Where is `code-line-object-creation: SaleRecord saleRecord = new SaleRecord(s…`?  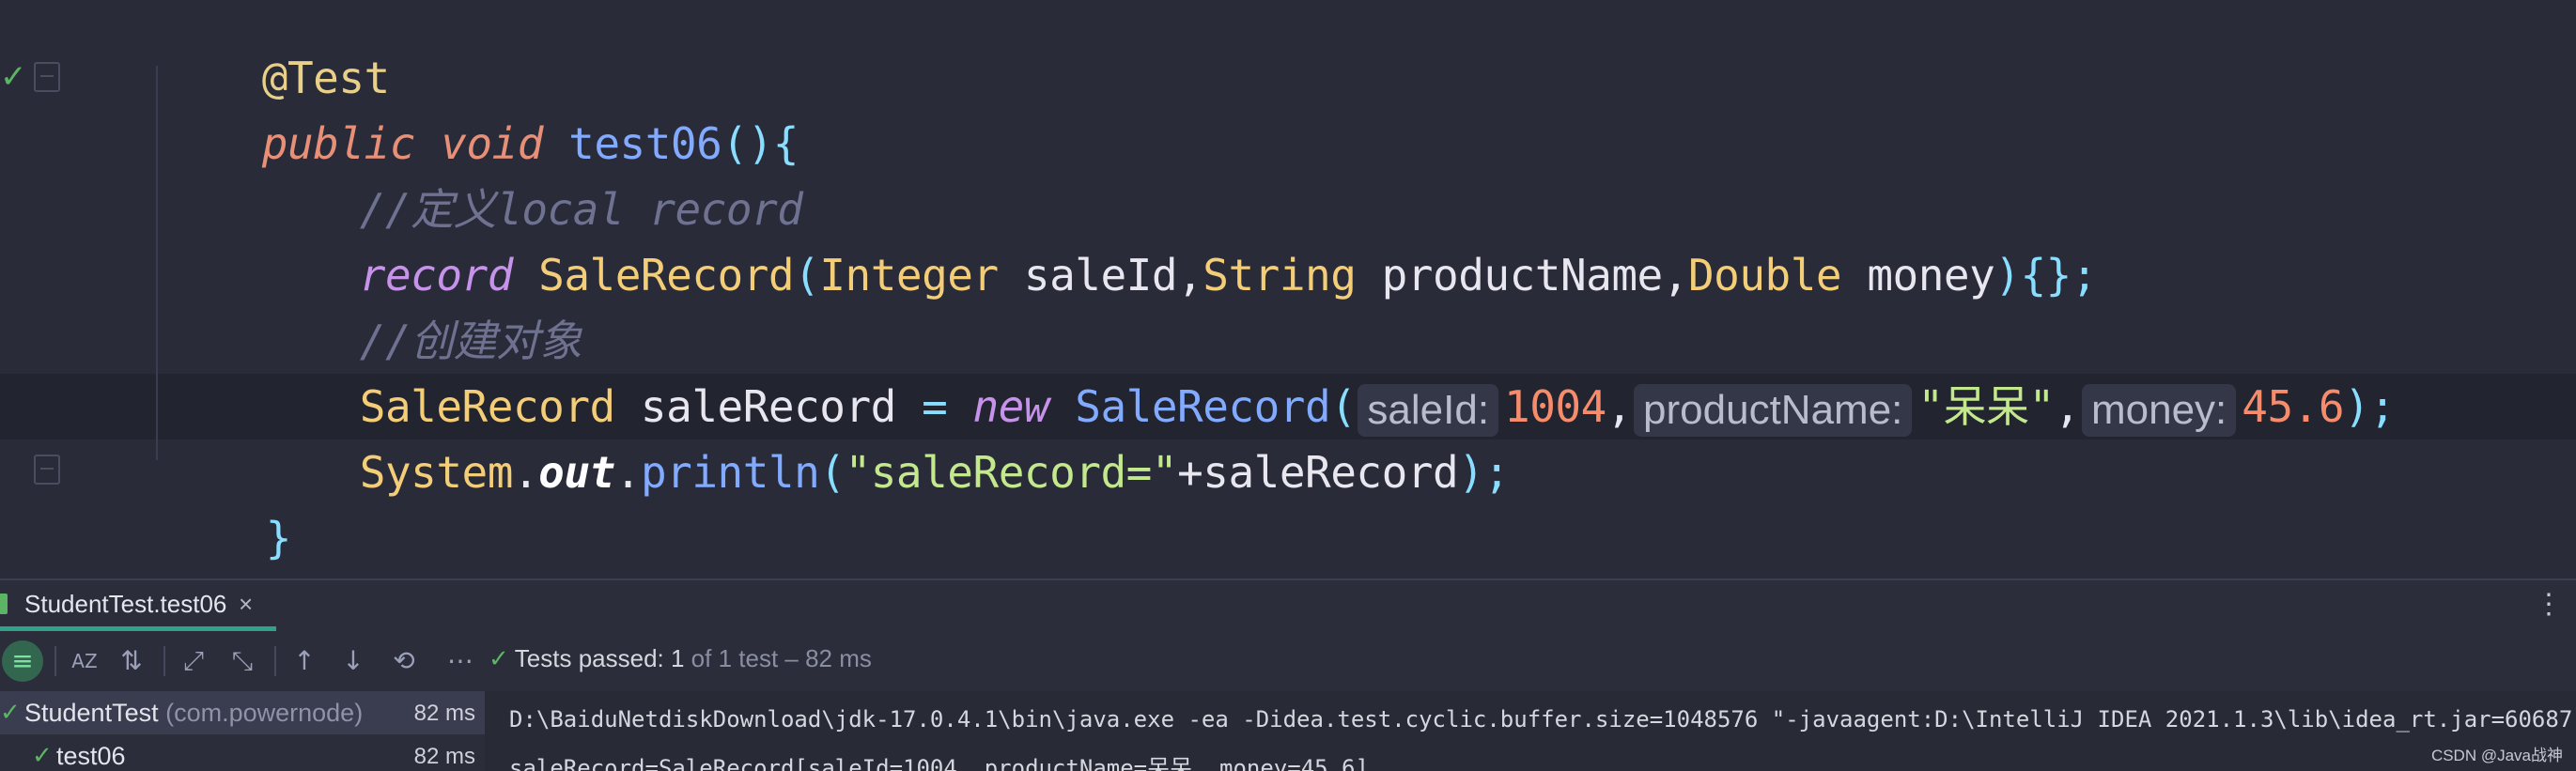
code-line-object-creation: SaleRecord saleRecord = new SaleRecord(s… is located at coordinates (1327, 372).